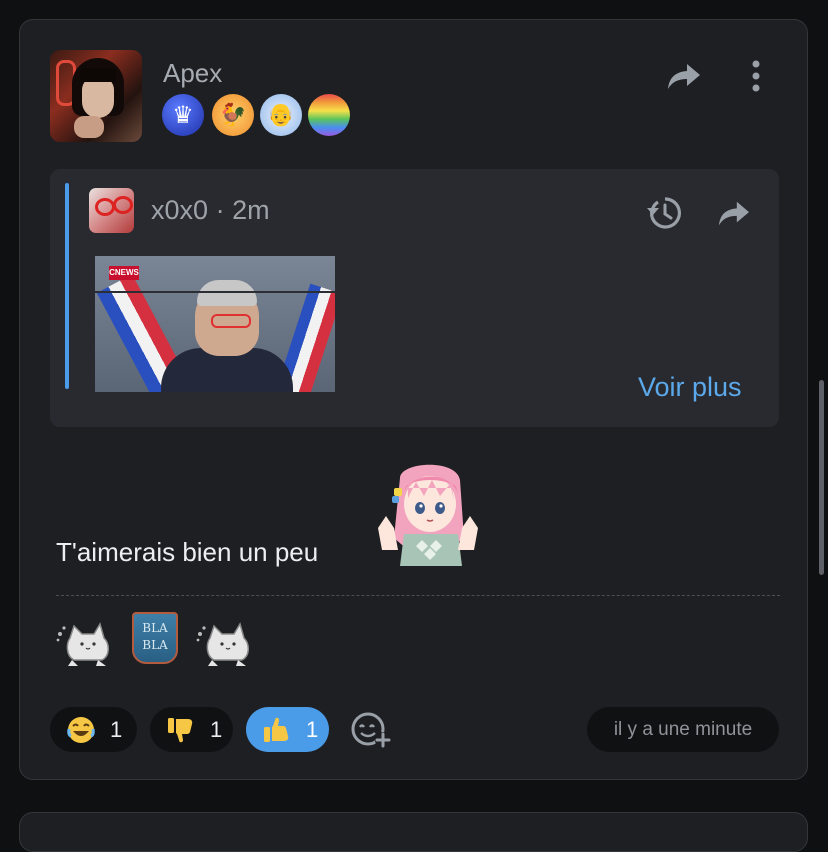 The image size is (828, 852). Describe the element at coordinates (155, 638) in the screenshot. I see `bla-bla-emote: BLA BLA` at that location.